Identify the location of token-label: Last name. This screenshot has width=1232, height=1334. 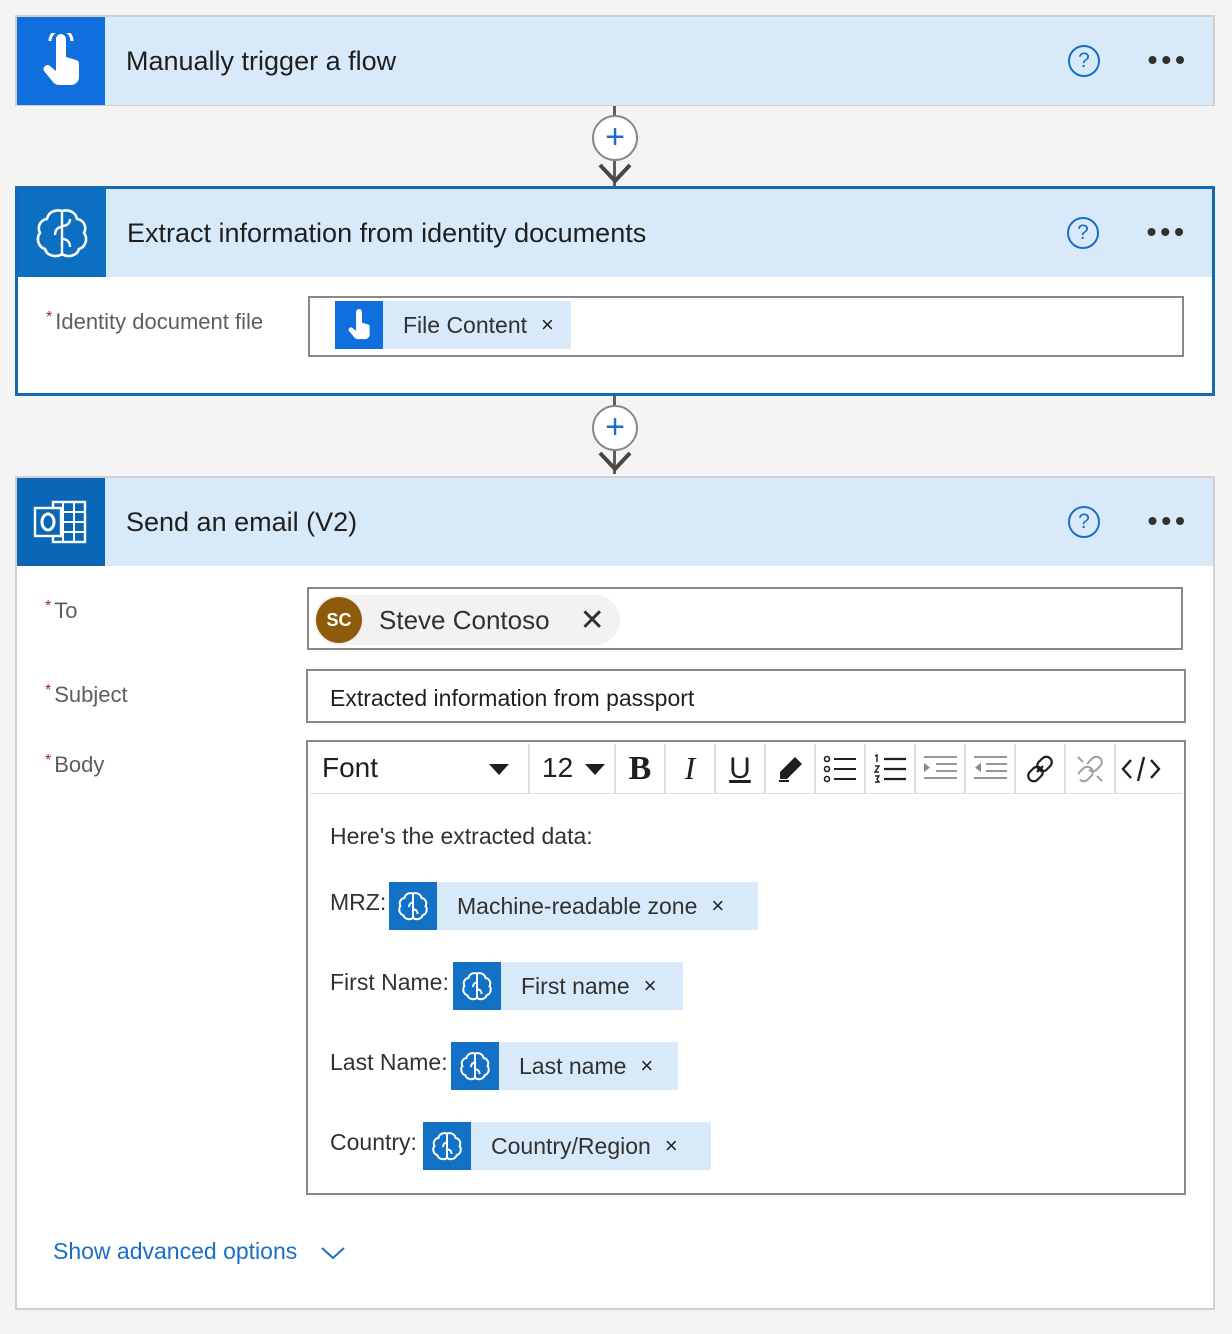
(573, 1065).